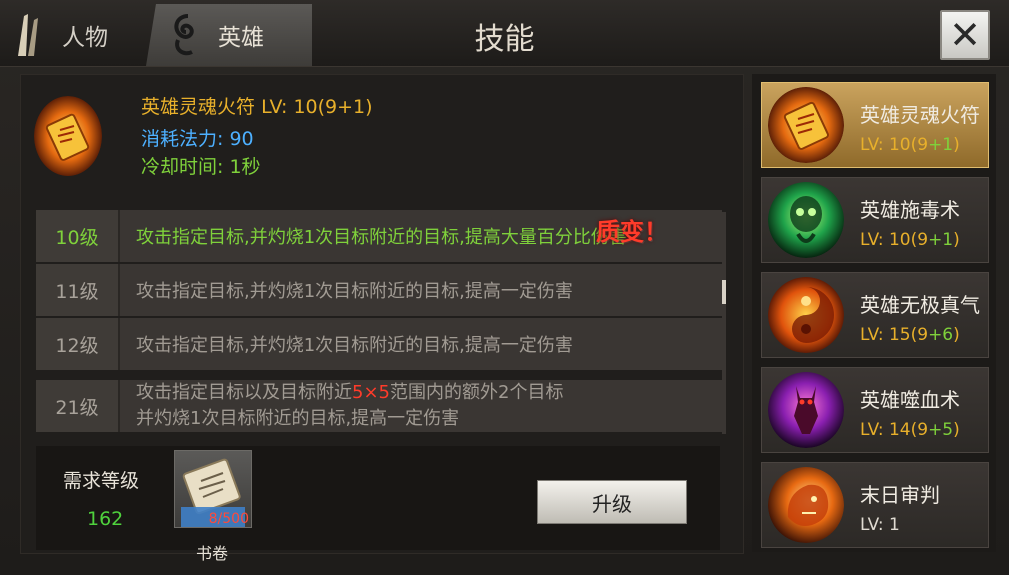  Describe the element at coordinates (900, 495) in the screenshot. I see `skill-list-name: 末日审判` at that location.